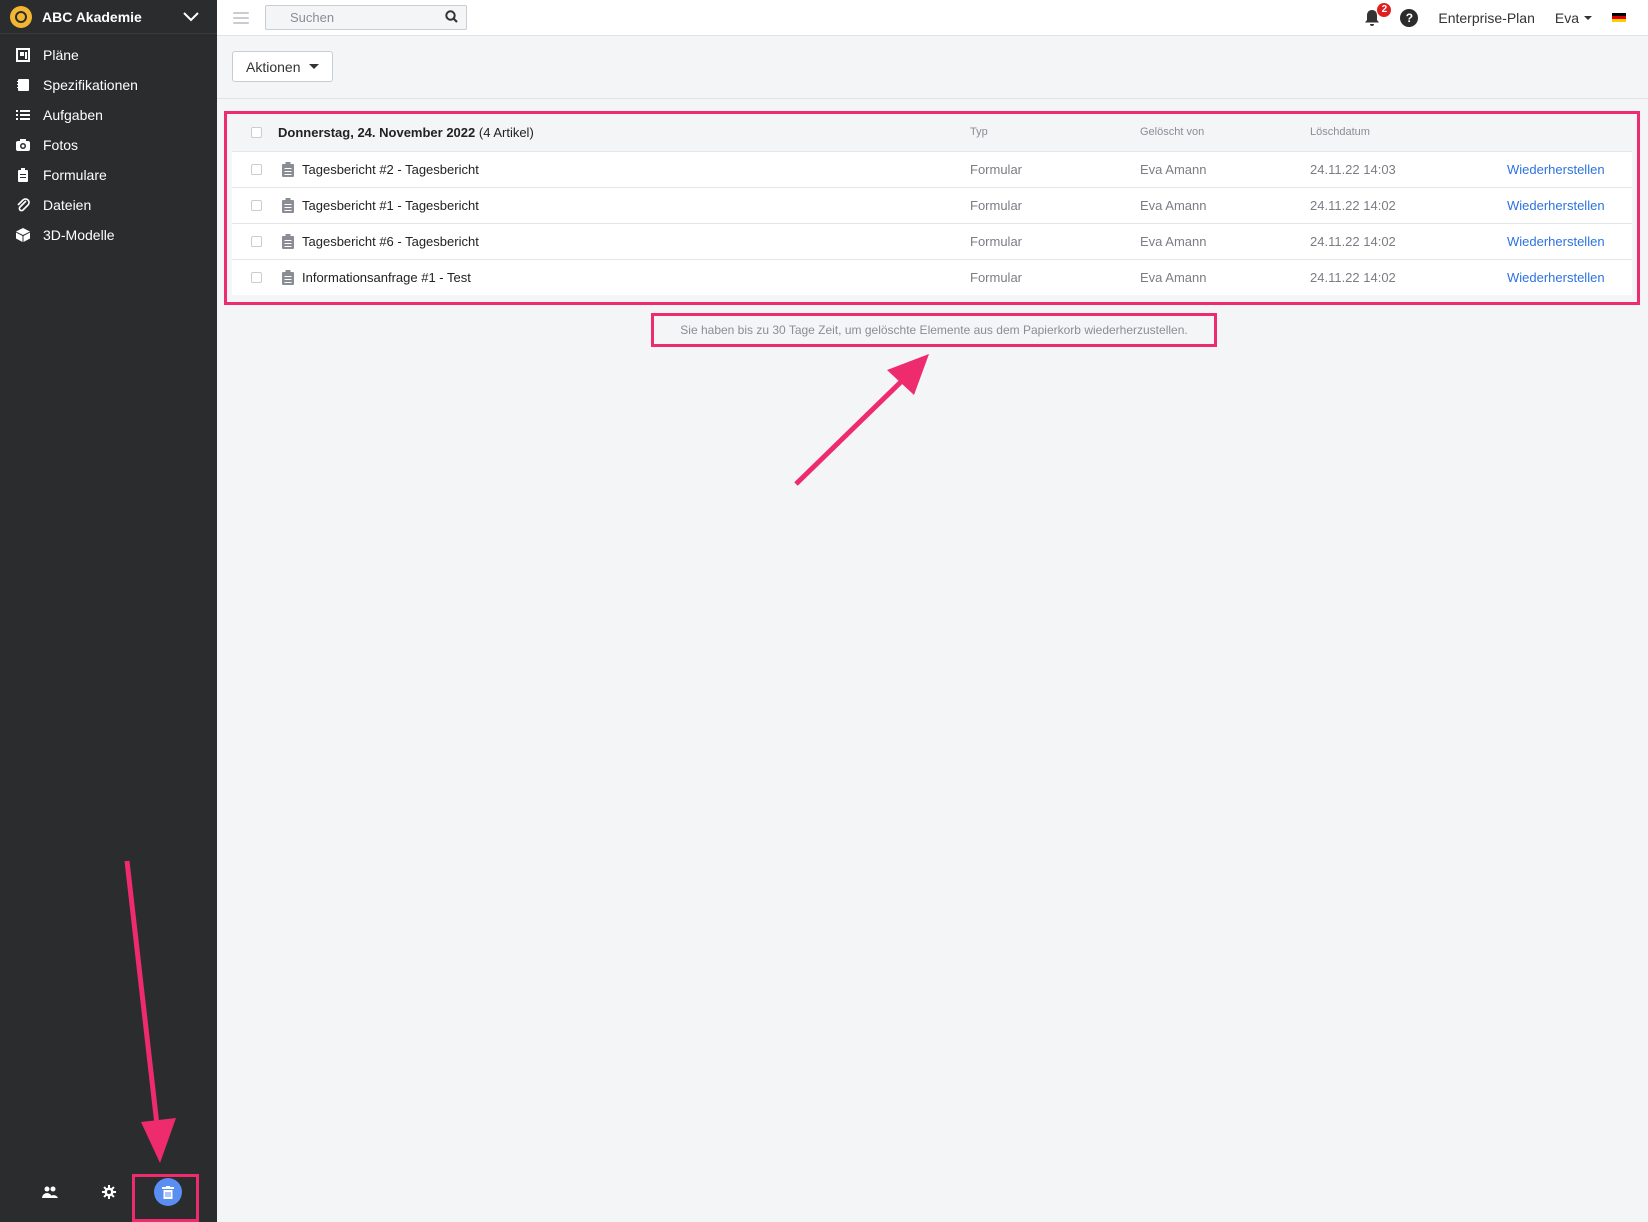 The image size is (1648, 1222). I want to click on sidebar-item-dateien: Dateien, so click(108, 205).